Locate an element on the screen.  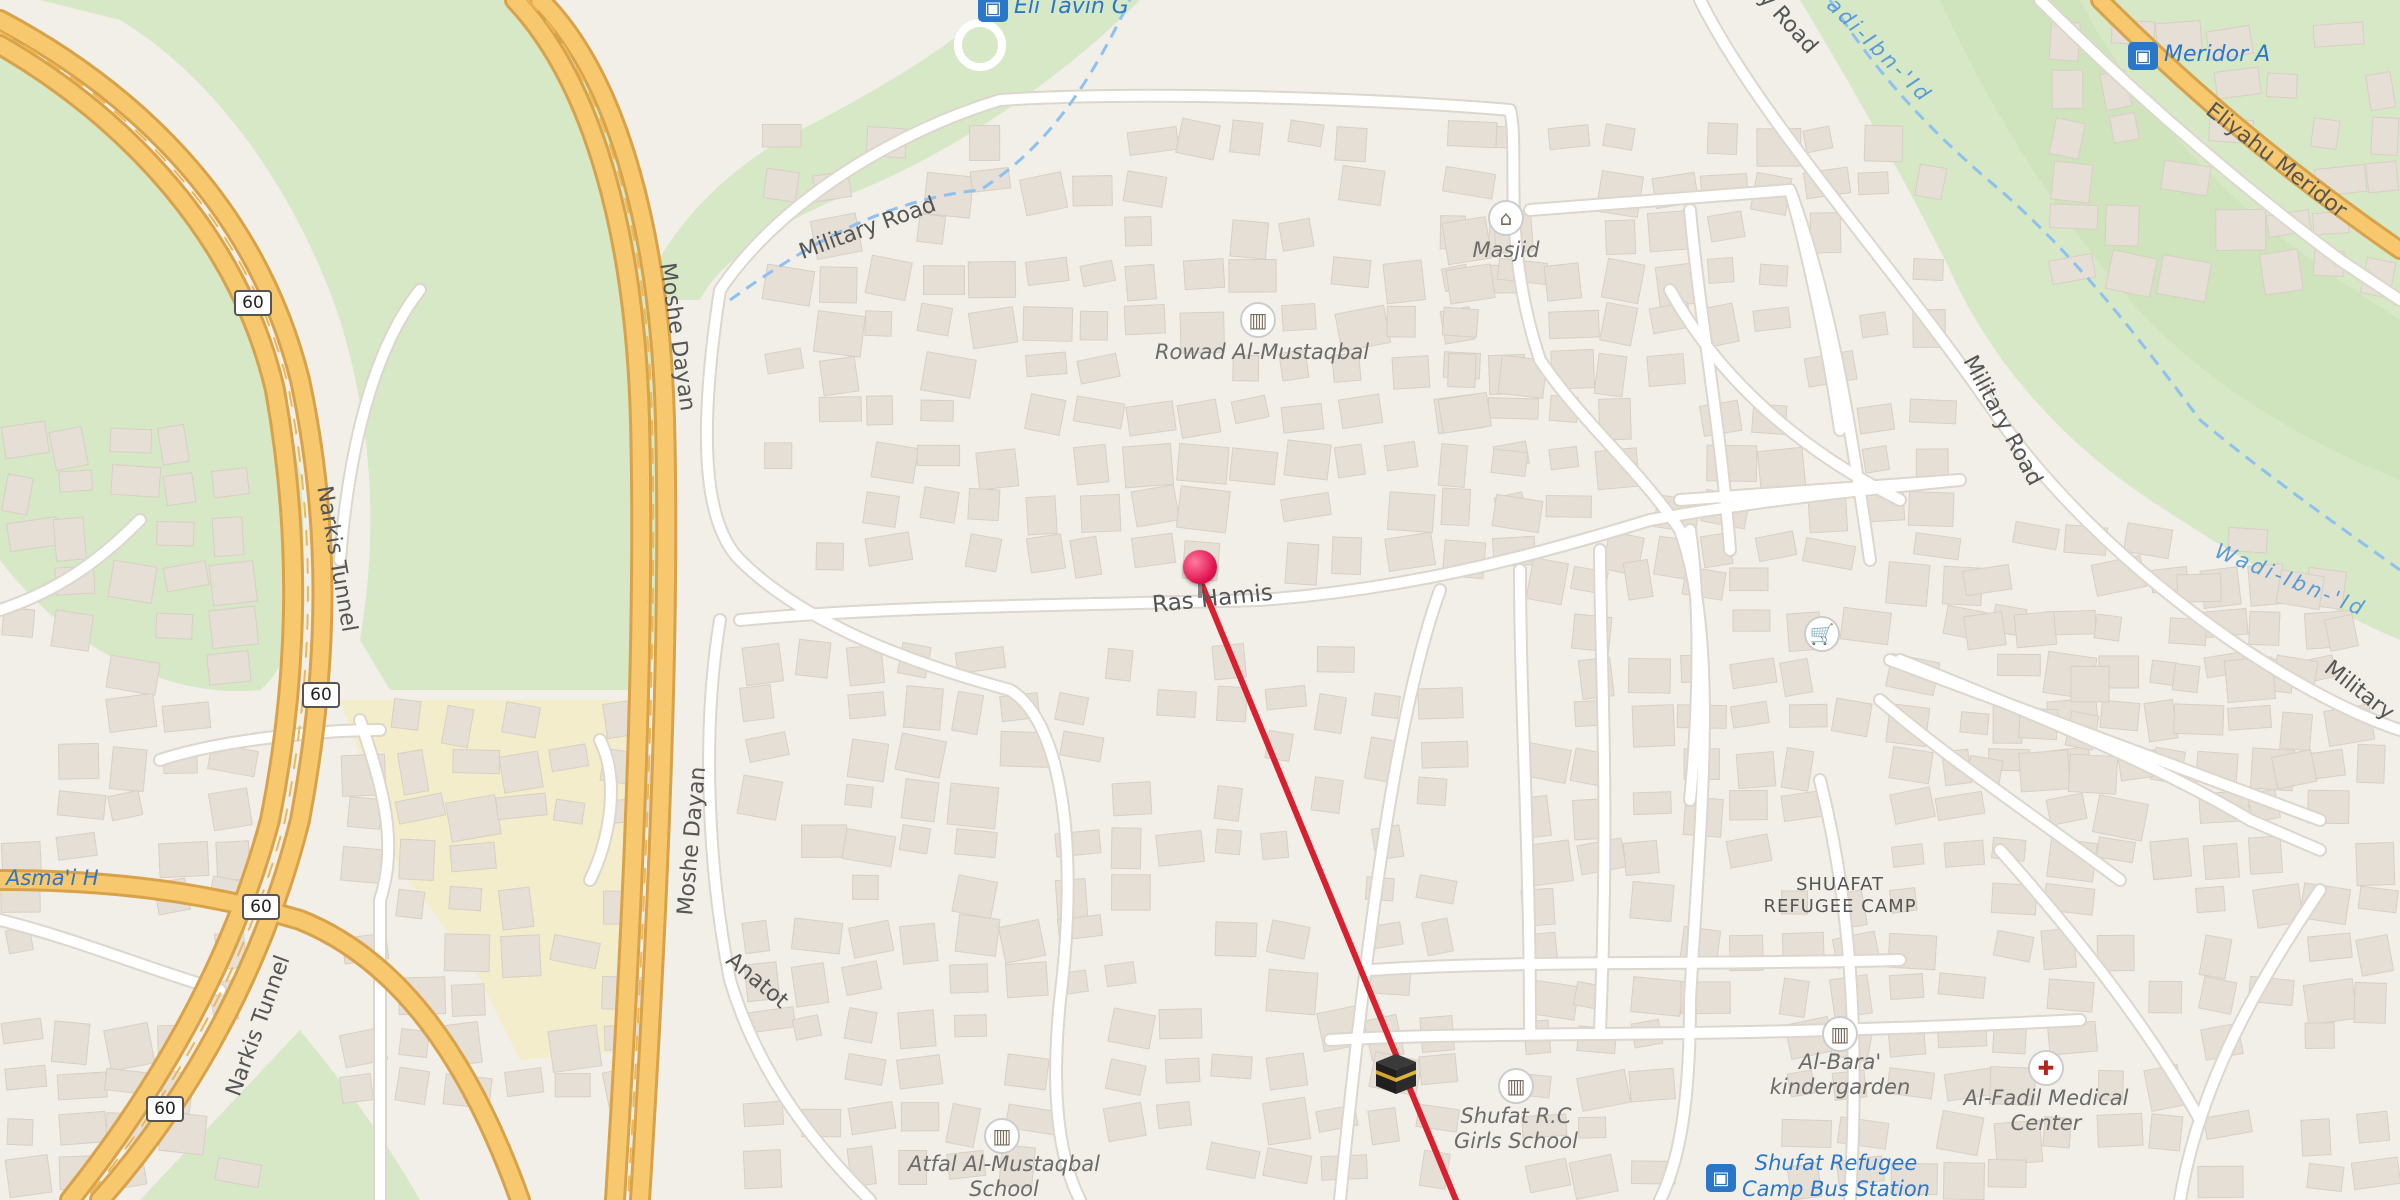
location-pin-icon is located at coordinates (1200, 567).